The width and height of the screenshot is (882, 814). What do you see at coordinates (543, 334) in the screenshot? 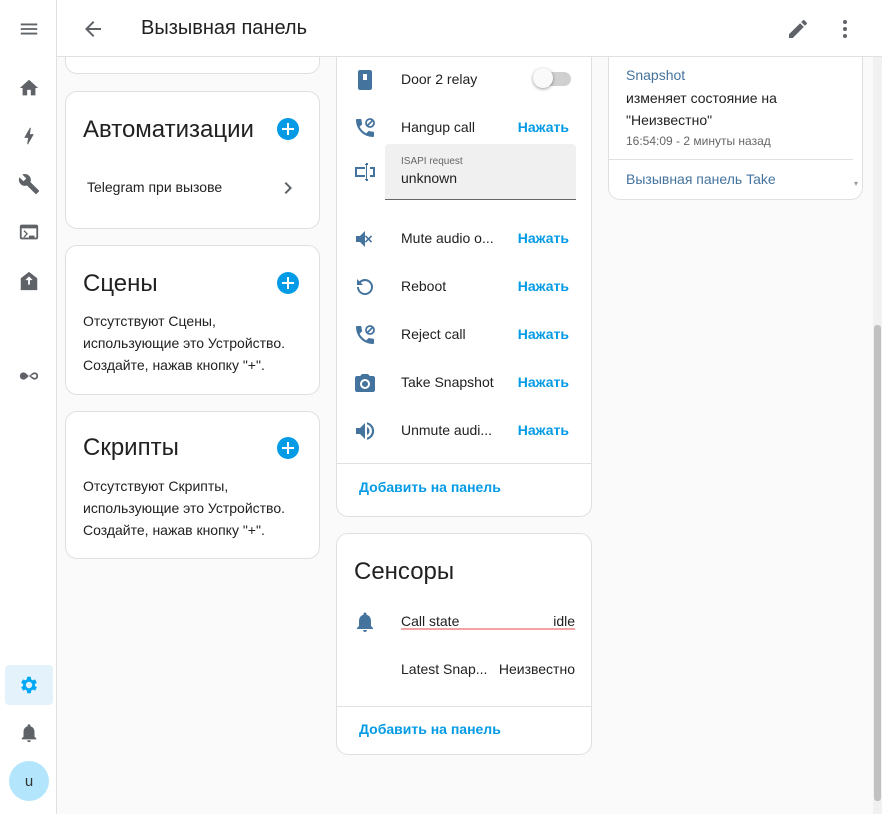
I see `reject-press-button: Нажать` at bounding box center [543, 334].